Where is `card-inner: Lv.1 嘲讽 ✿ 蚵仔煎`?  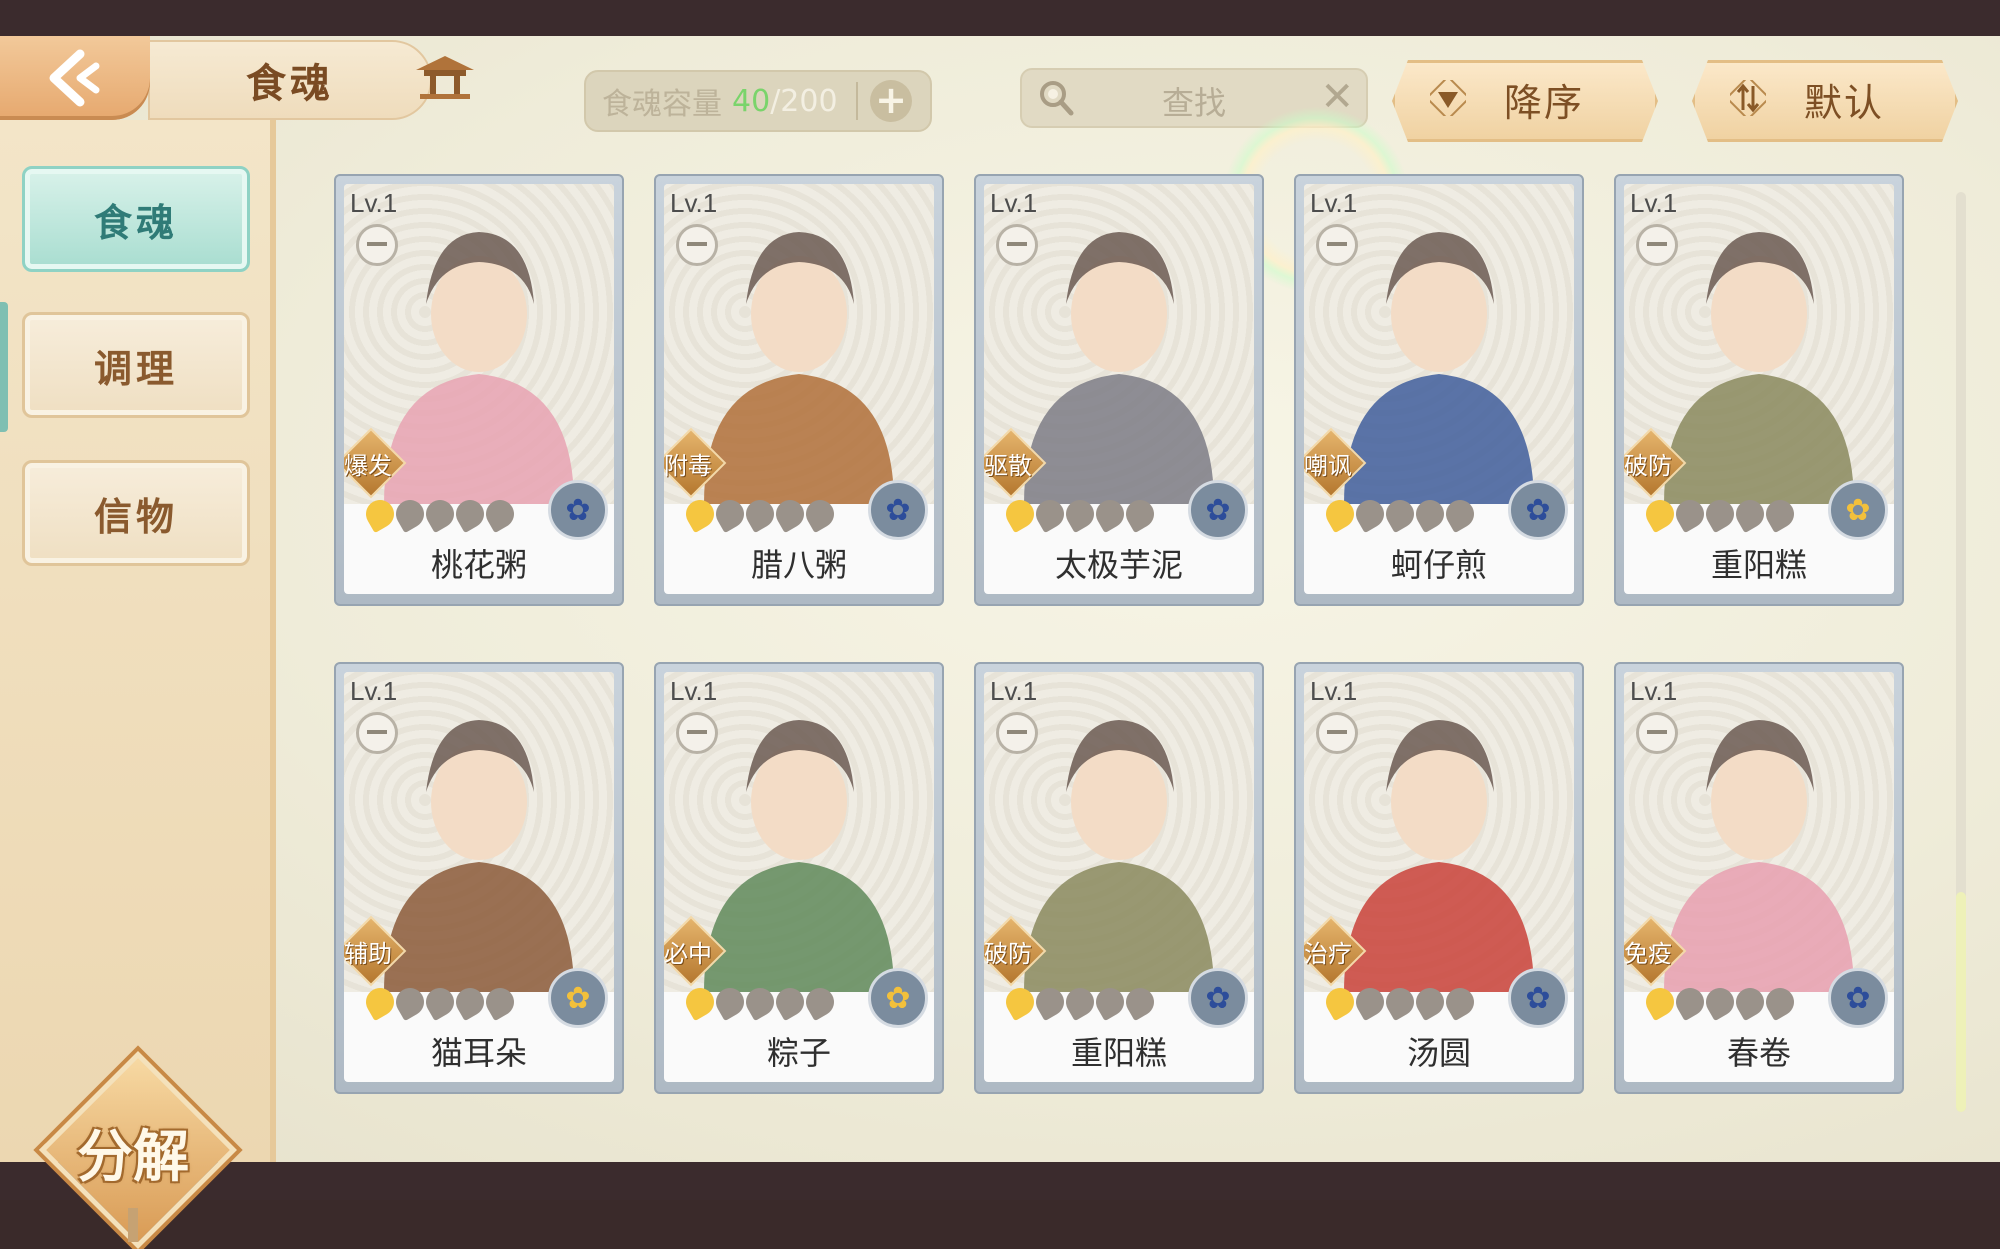 card-inner: Lv.1 嘲讽 ✿ 蚵仔煎 is located at coordinates (1439, 389).